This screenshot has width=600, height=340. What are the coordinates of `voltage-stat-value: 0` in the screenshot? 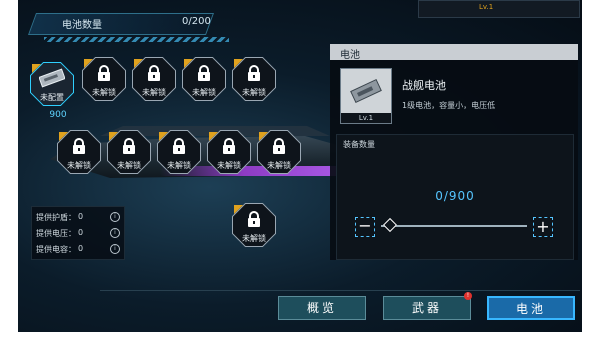 It's located at (81, 232).